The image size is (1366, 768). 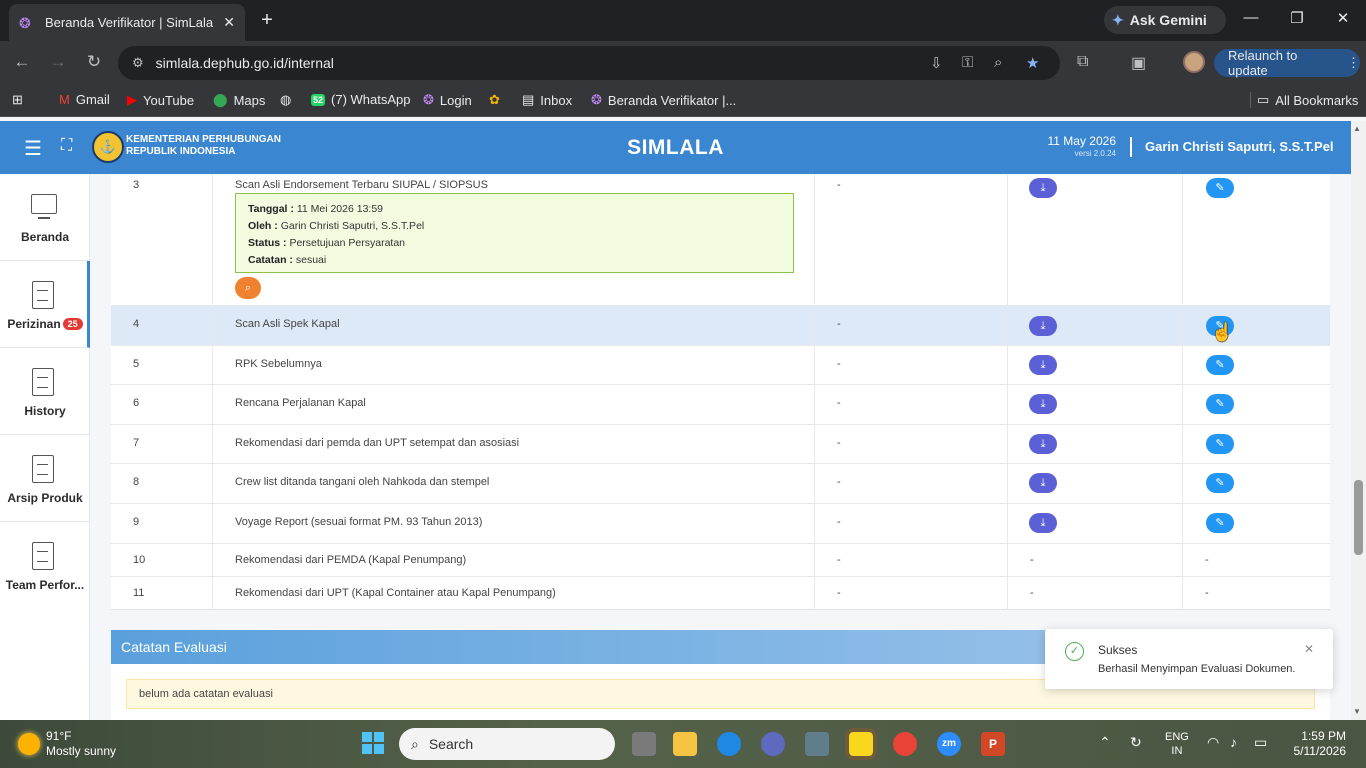 I want to click on hand-cursor-icon: ☝, so click(x=1222, y=332).